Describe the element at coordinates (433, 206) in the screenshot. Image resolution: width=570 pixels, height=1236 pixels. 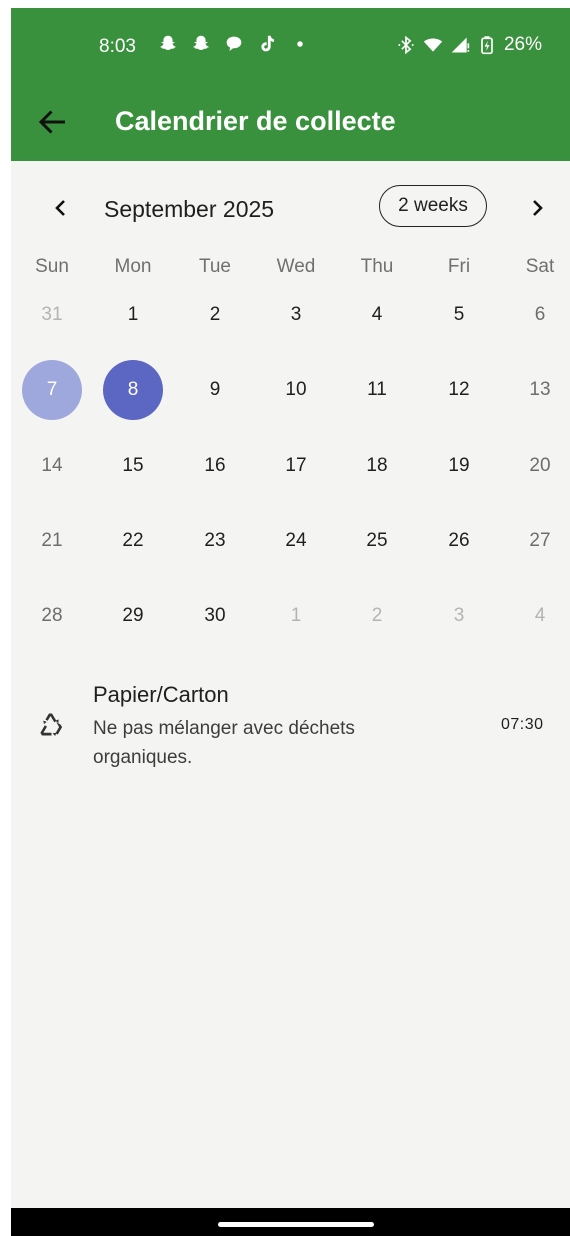
I see `calendar-format-button: 2 weeks` at that location.